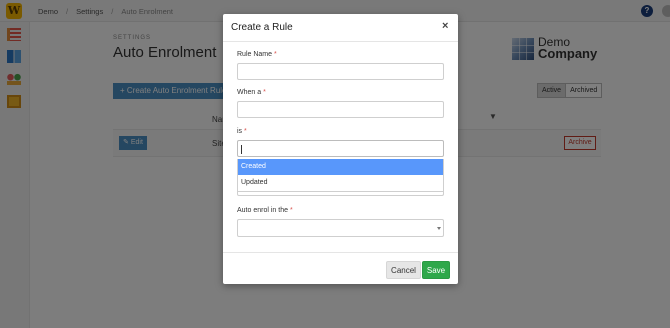  What do you see at coordinates (436, 270) in the screenshot?
I see `save-button: Save` at bounding box center [436, 270].